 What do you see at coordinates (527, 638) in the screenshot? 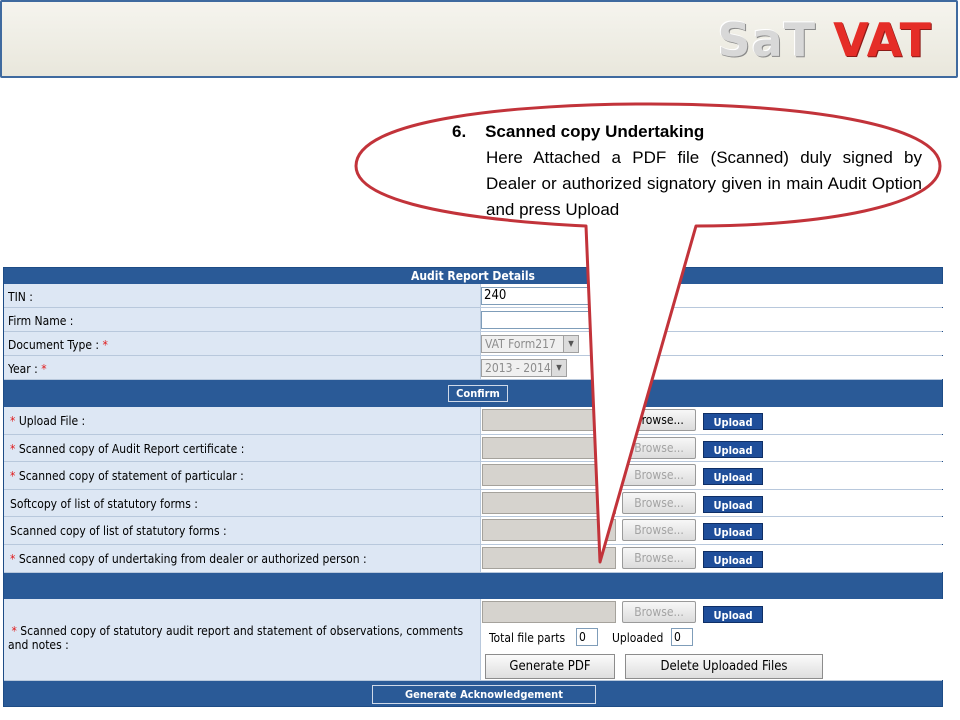
I see `total-parts-label: Total file parts` at bounding box center [527, 638].